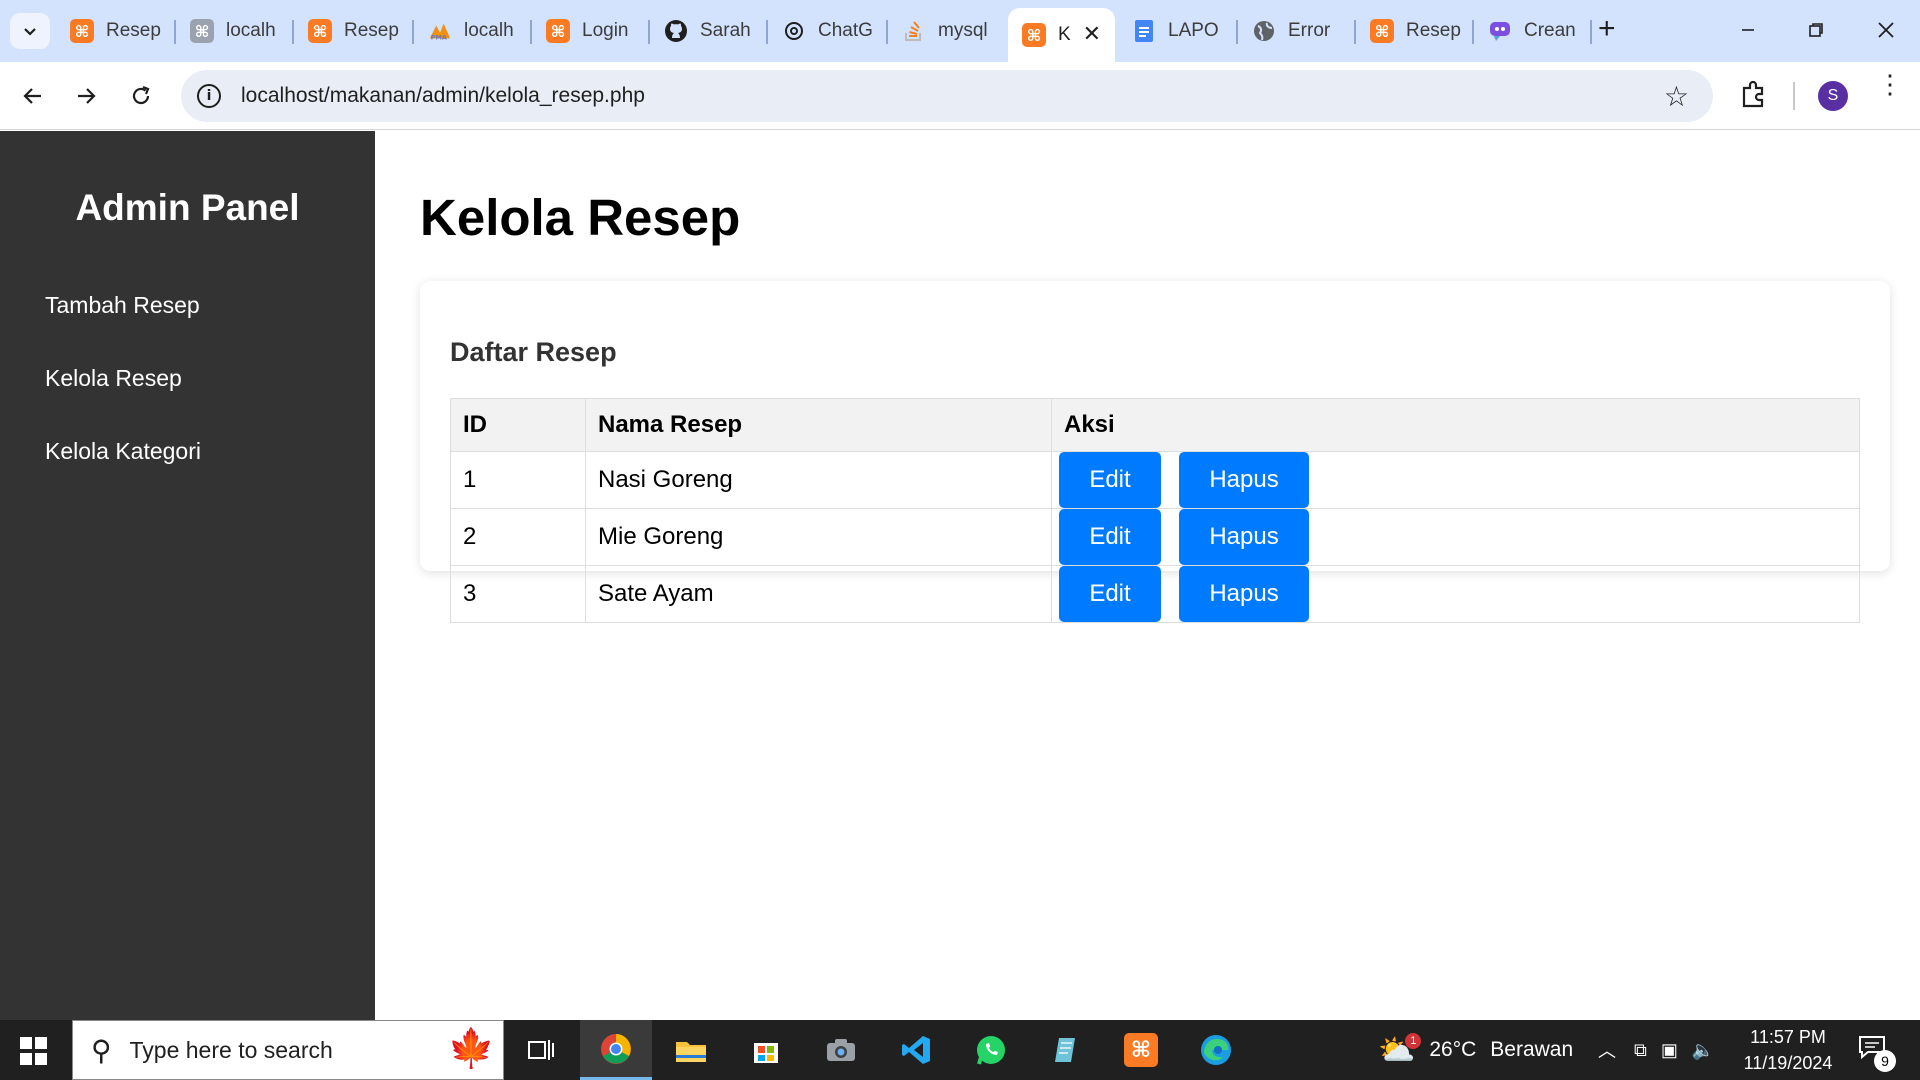  I want to click on site-info-icon: i, so click(209, 96).